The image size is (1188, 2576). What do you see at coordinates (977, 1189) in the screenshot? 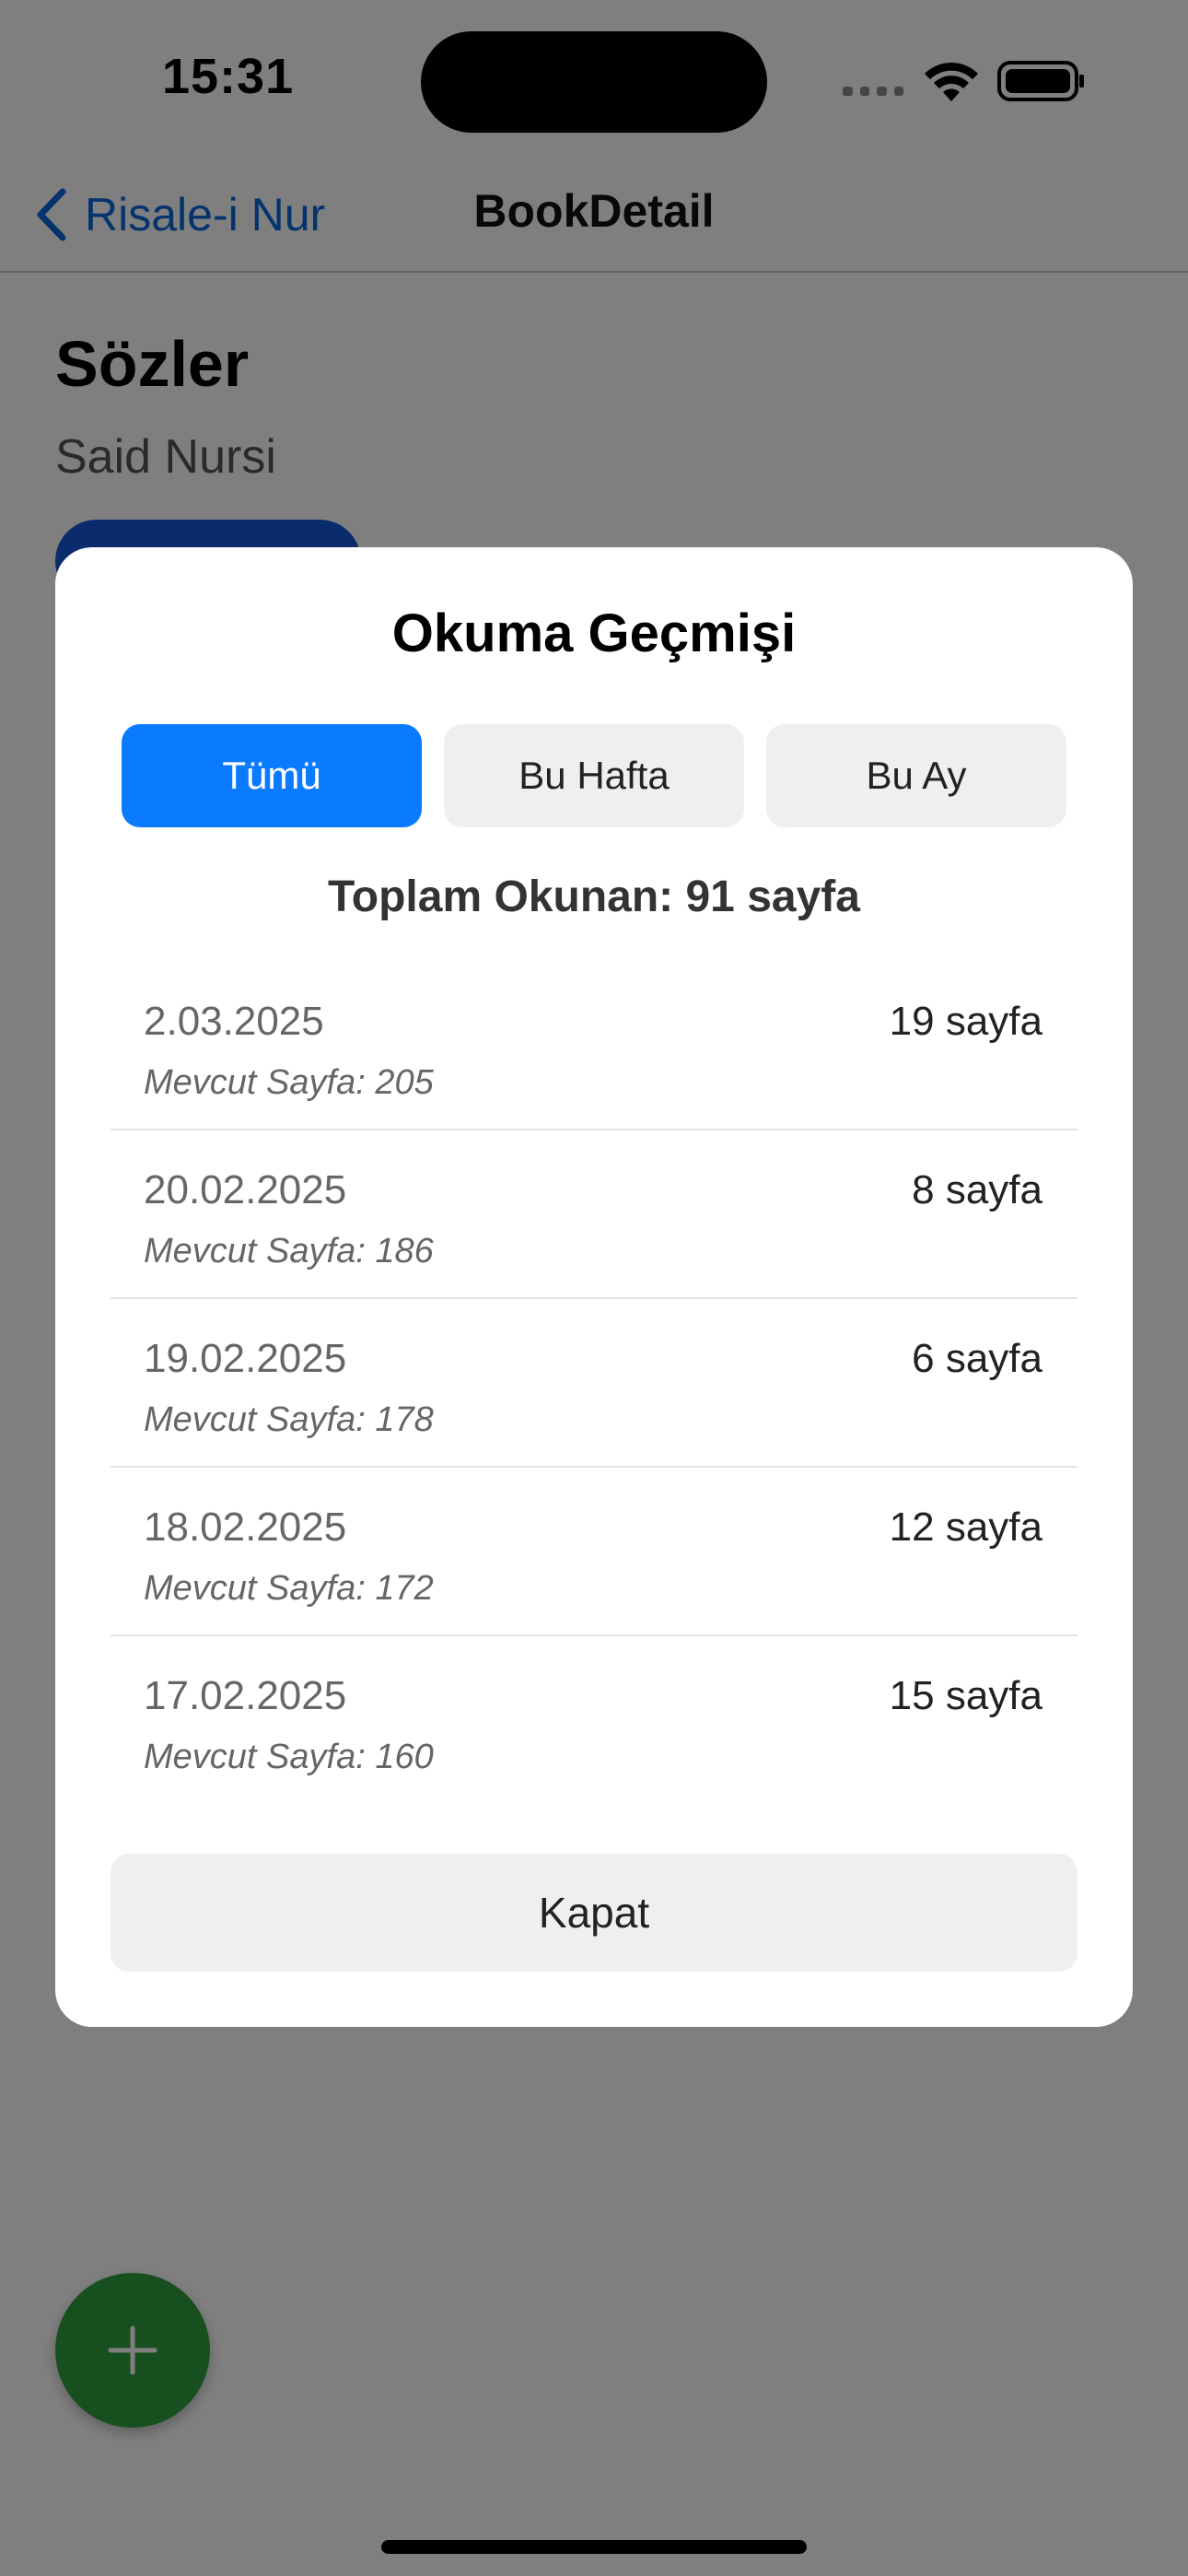
I see `entry-pages: 8 sayfa` at bounding box center [977, 1189].